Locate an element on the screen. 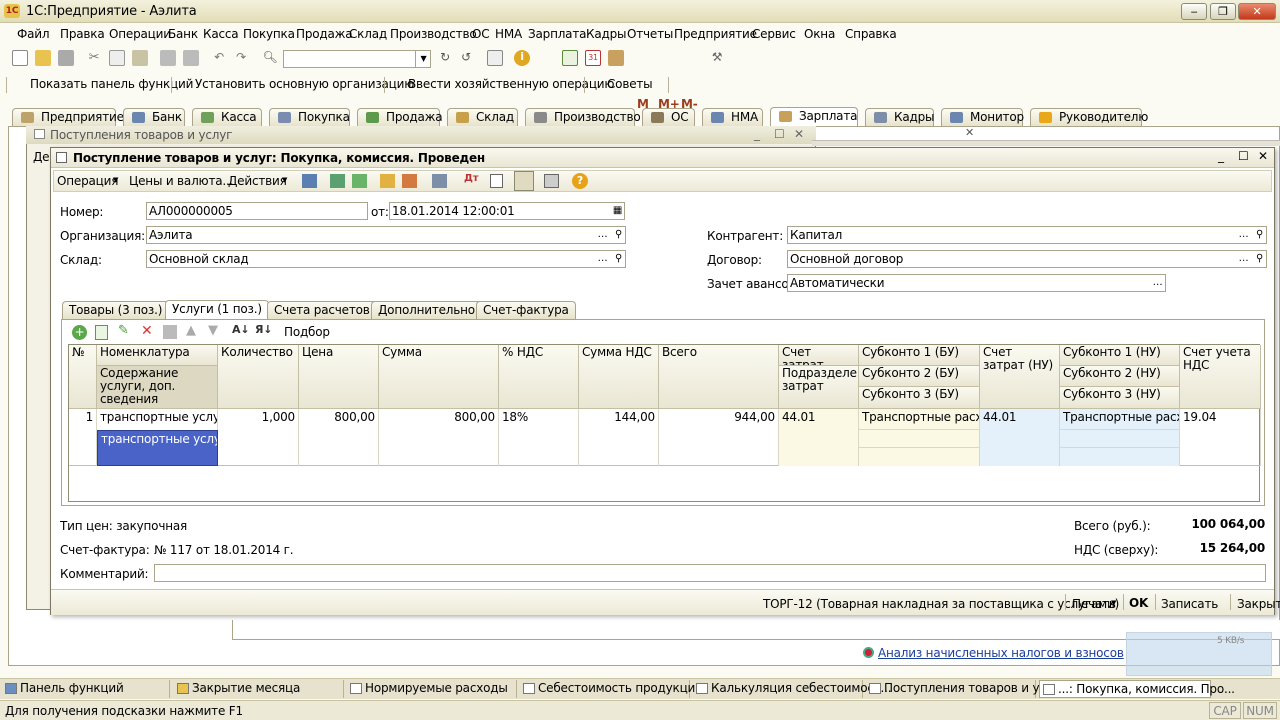 This screenshot has height=720, width=1280. col-vat-rate-header: % НДС is located at coordinates (539, 377).